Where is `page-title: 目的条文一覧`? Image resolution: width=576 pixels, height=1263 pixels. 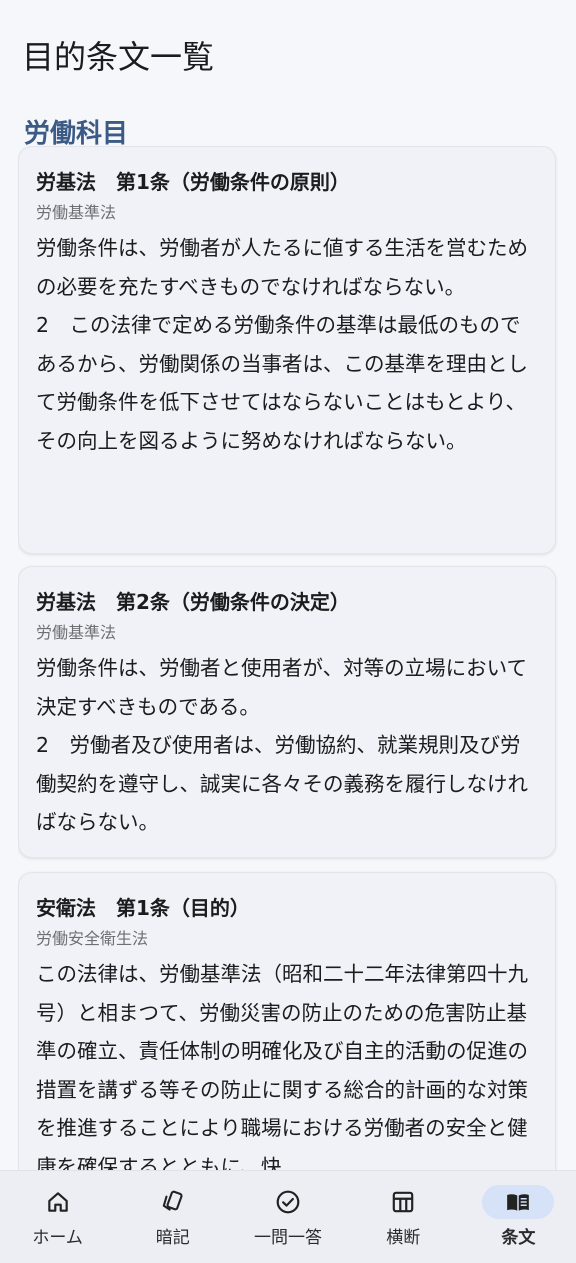
page-title: 目的条文一覧 is located at coordinates (118, 57).